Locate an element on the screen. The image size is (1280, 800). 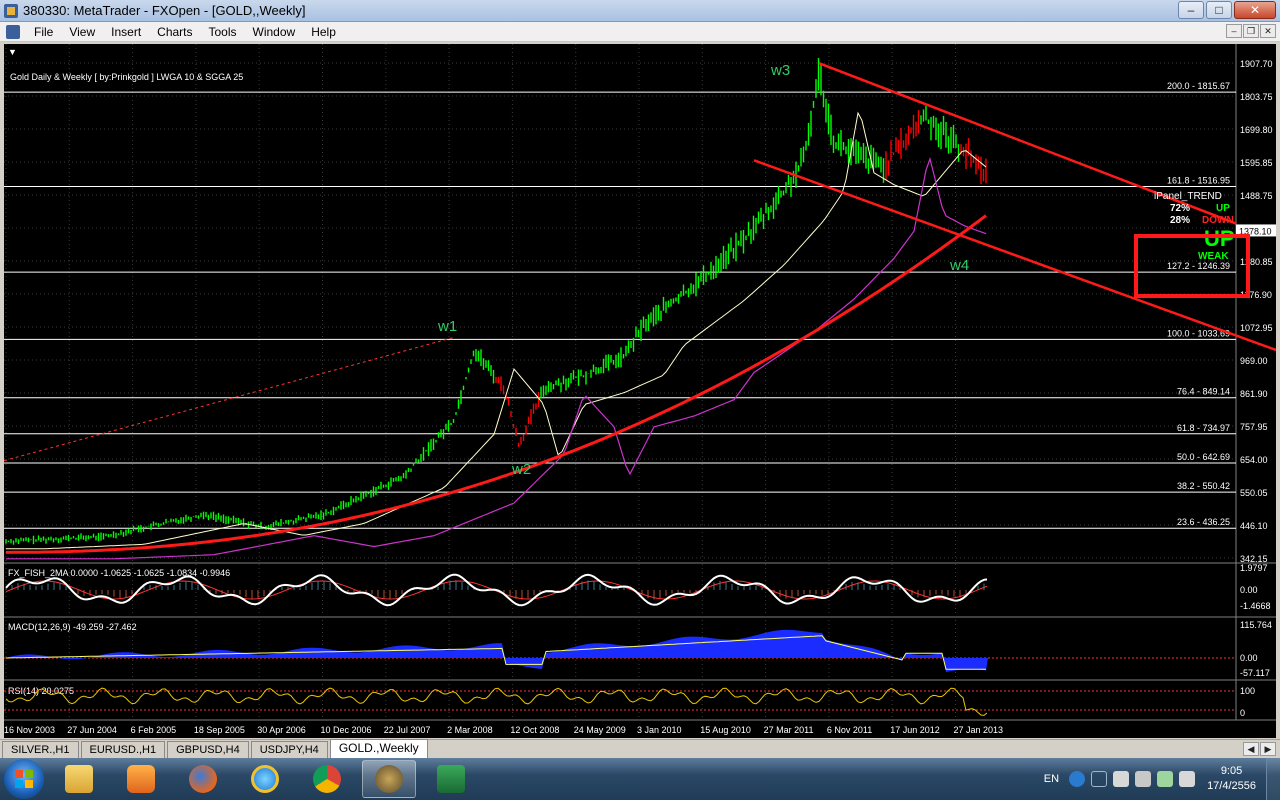
date-axis-label: 3 Jan 2010 is located at coordinates (659, 730).